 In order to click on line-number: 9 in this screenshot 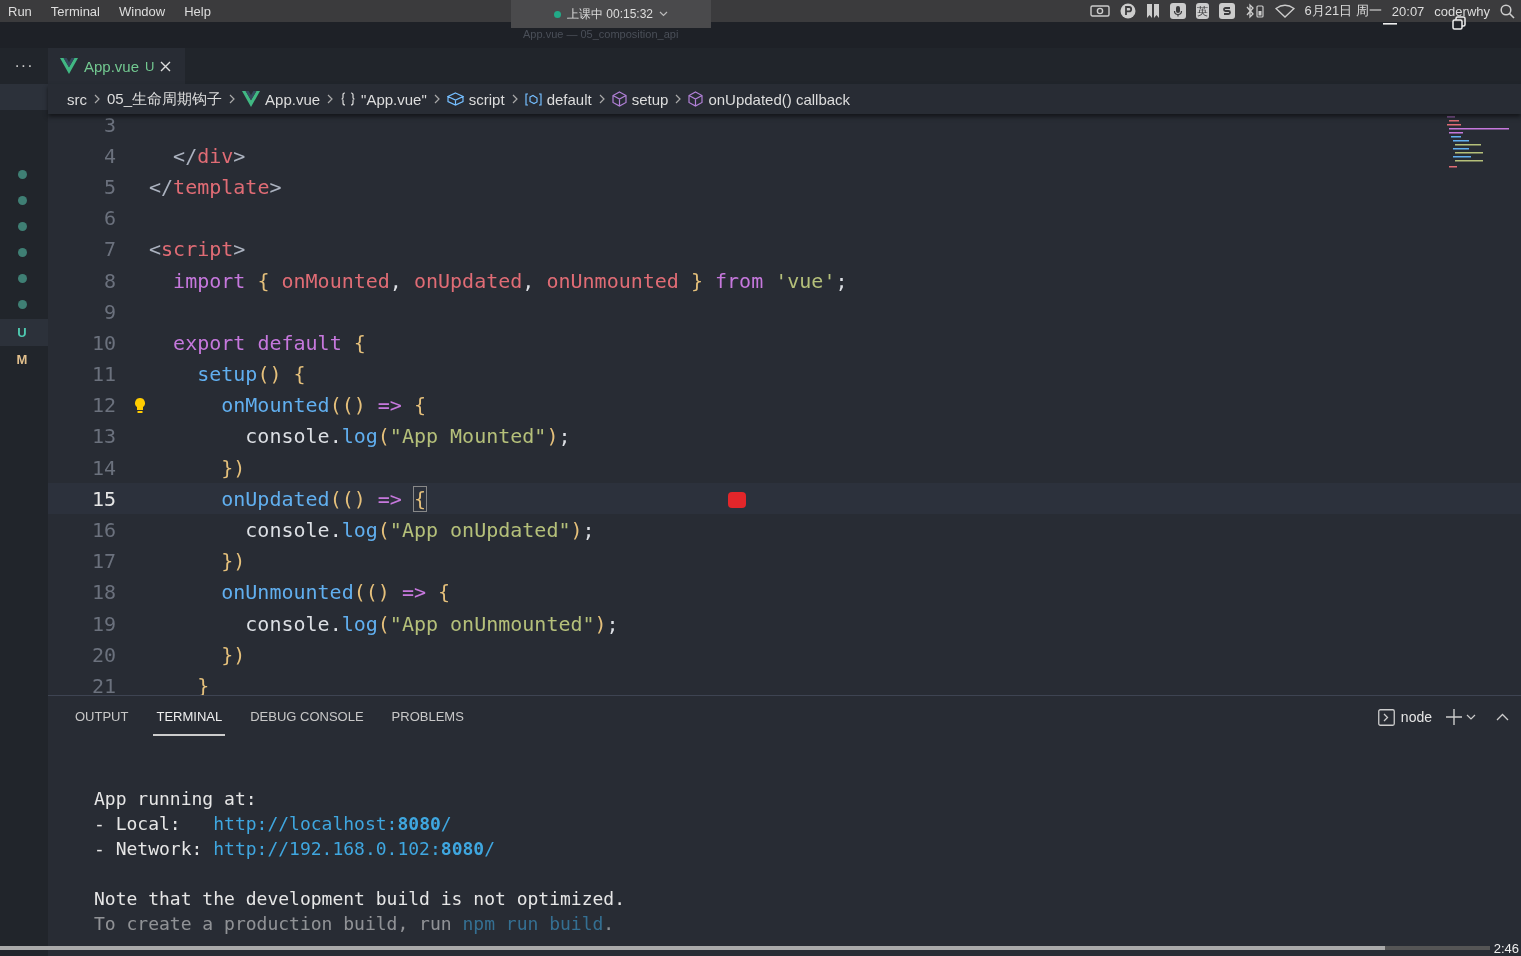, I will do `click(109, 311)`.